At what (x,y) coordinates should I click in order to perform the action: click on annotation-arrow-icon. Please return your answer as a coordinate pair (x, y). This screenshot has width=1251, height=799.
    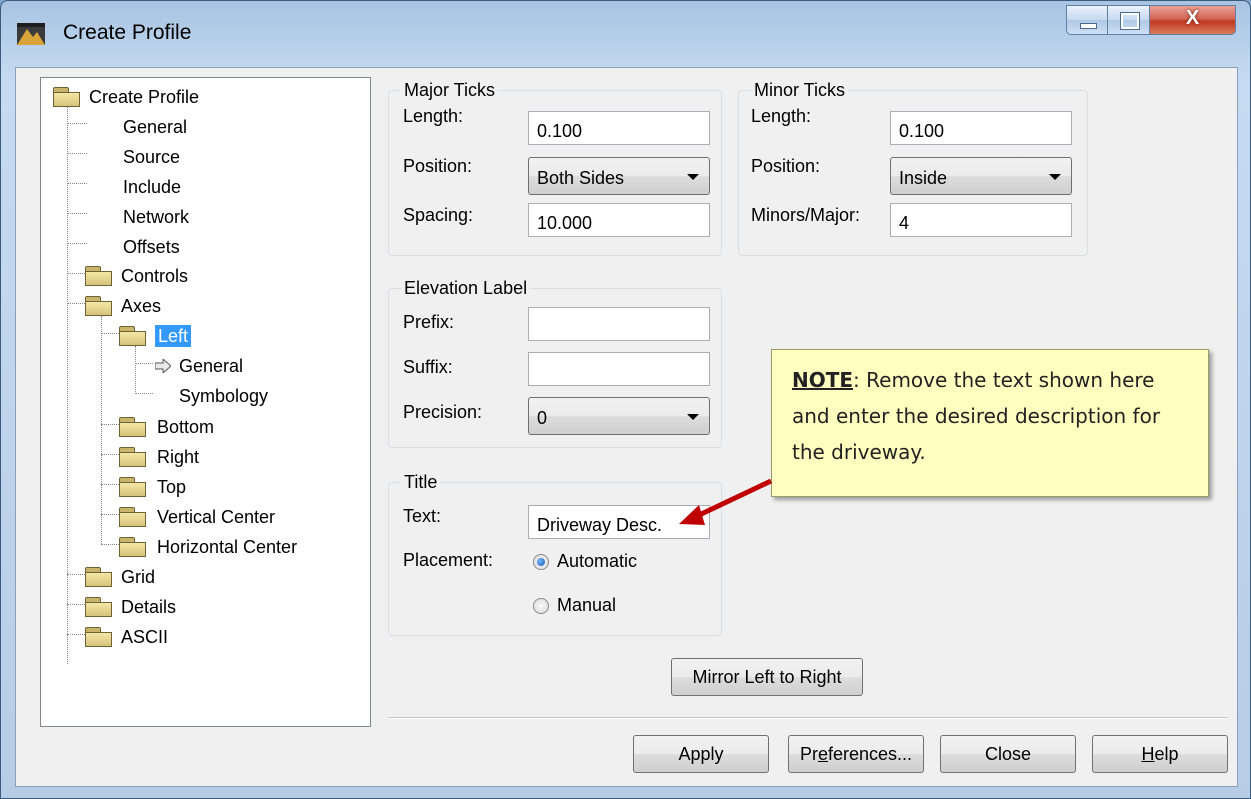
    Looking at the image, I should click on (726, 501).